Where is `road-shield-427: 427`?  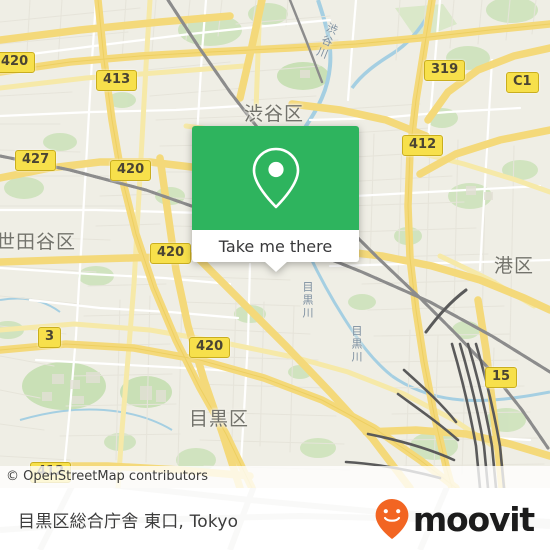 road-shield-427: 427 is located at coordinates (36, 160).